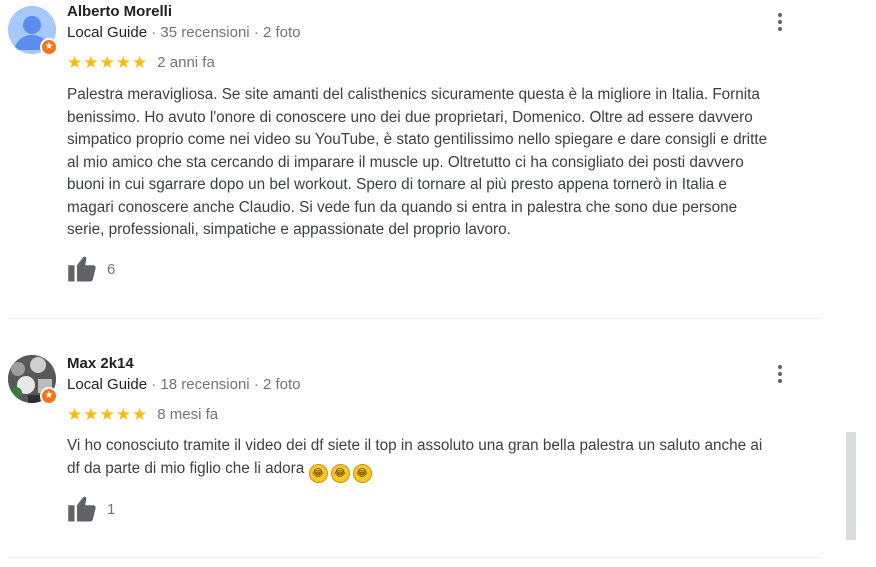 The image size is (876, 567). What do you see at coordinates (111, 269) in the screenshot?
I see `like-count: 6` at bounding box center [111, 269].